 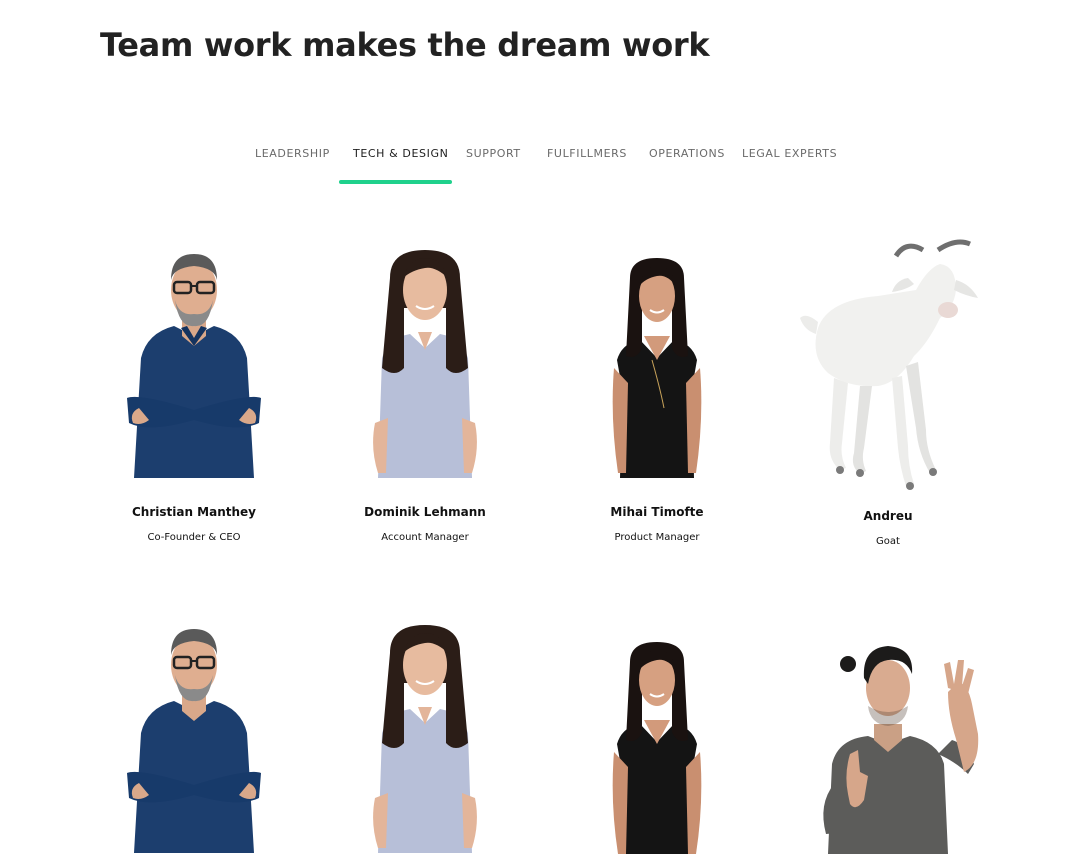 I want to click on team-member-card: Christian Manthey Co-Founder & CEO, so click(x=194, y=403).